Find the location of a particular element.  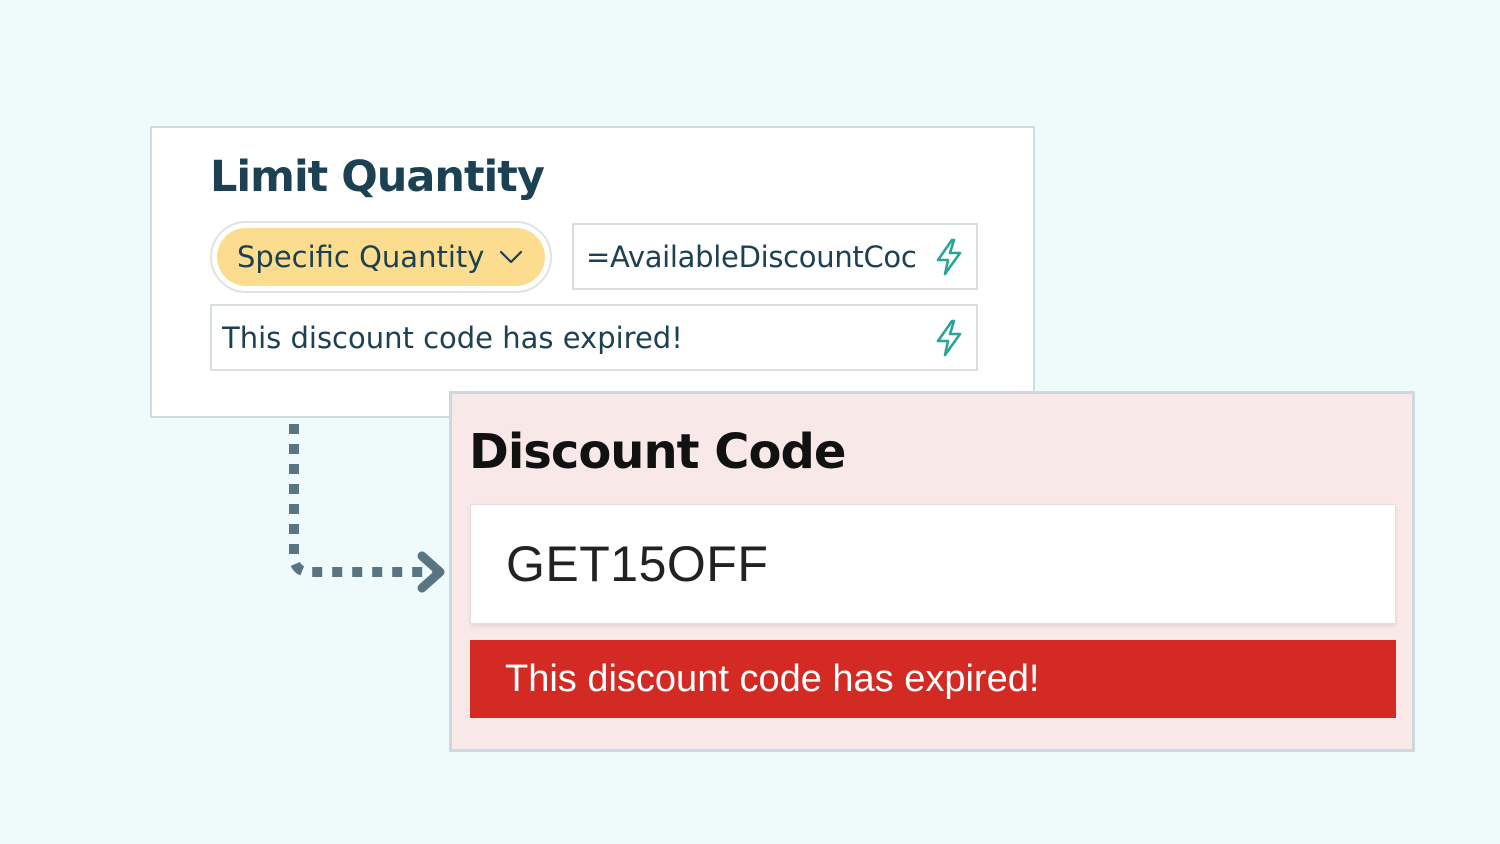

quantity-type-select-pill: Specific Quantity is located at coordinates (381, 257).